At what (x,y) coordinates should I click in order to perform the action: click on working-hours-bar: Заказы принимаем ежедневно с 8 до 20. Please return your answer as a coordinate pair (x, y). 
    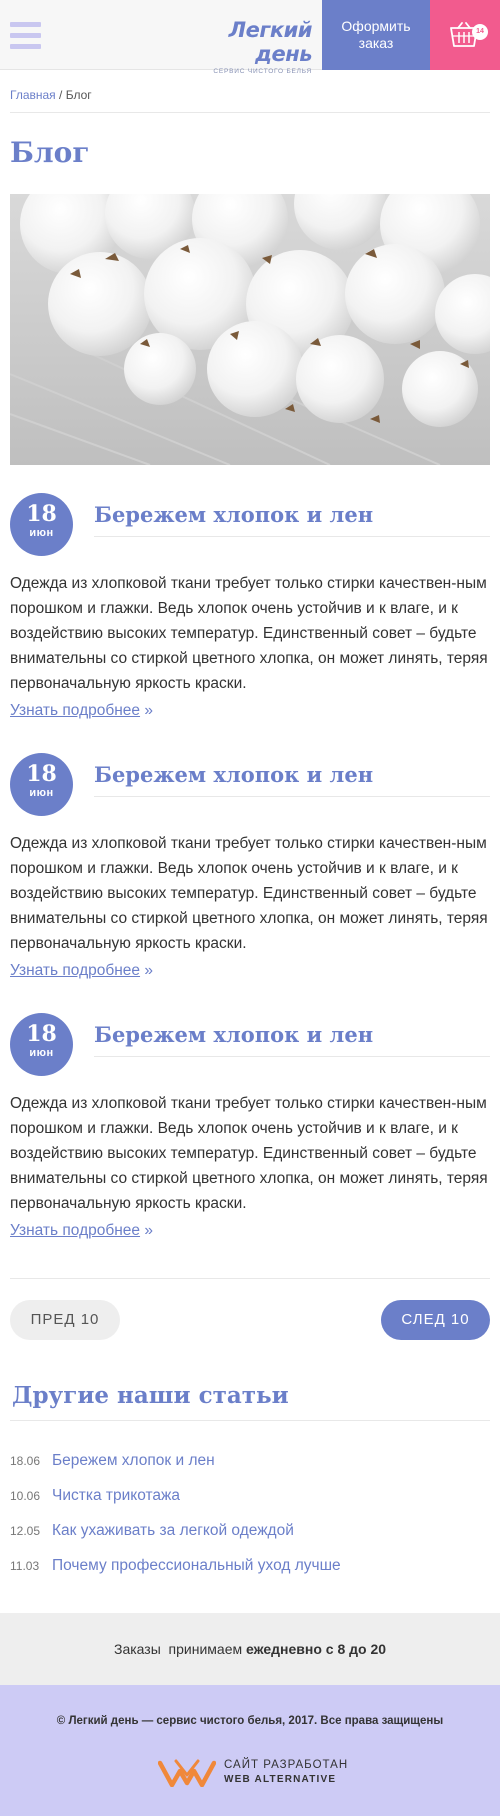
    Looking at the image, I should click on (250, 1649).